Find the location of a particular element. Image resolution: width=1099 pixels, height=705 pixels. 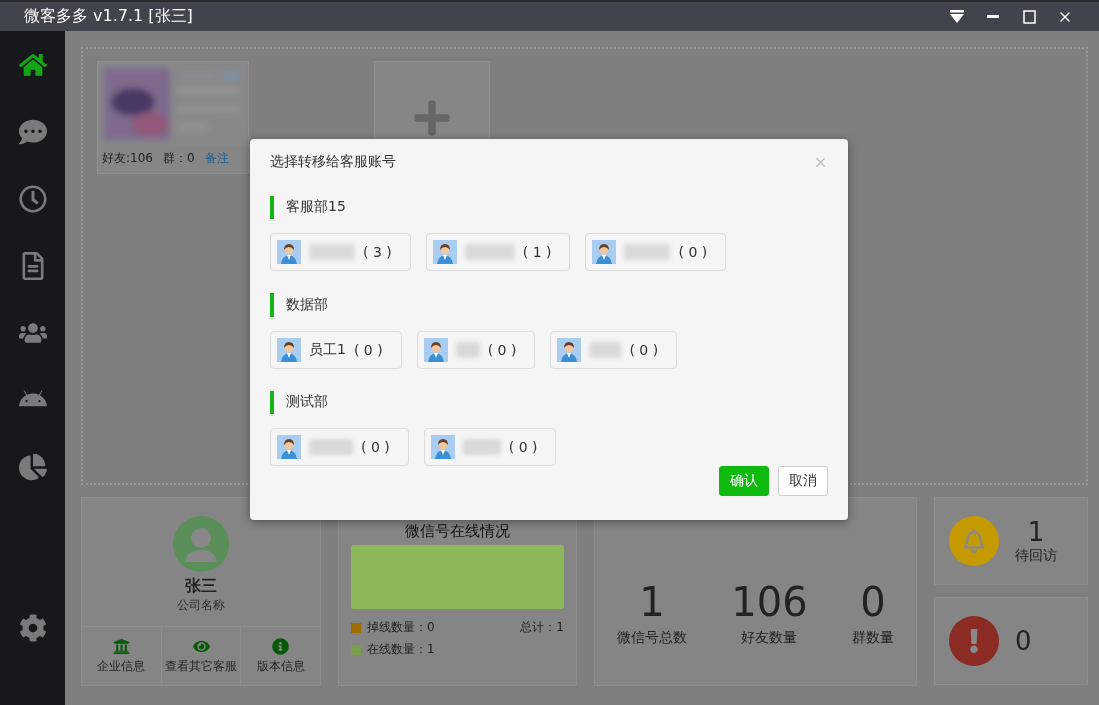

agent-option: ( 1 ) is located at coordinates (498, 252).